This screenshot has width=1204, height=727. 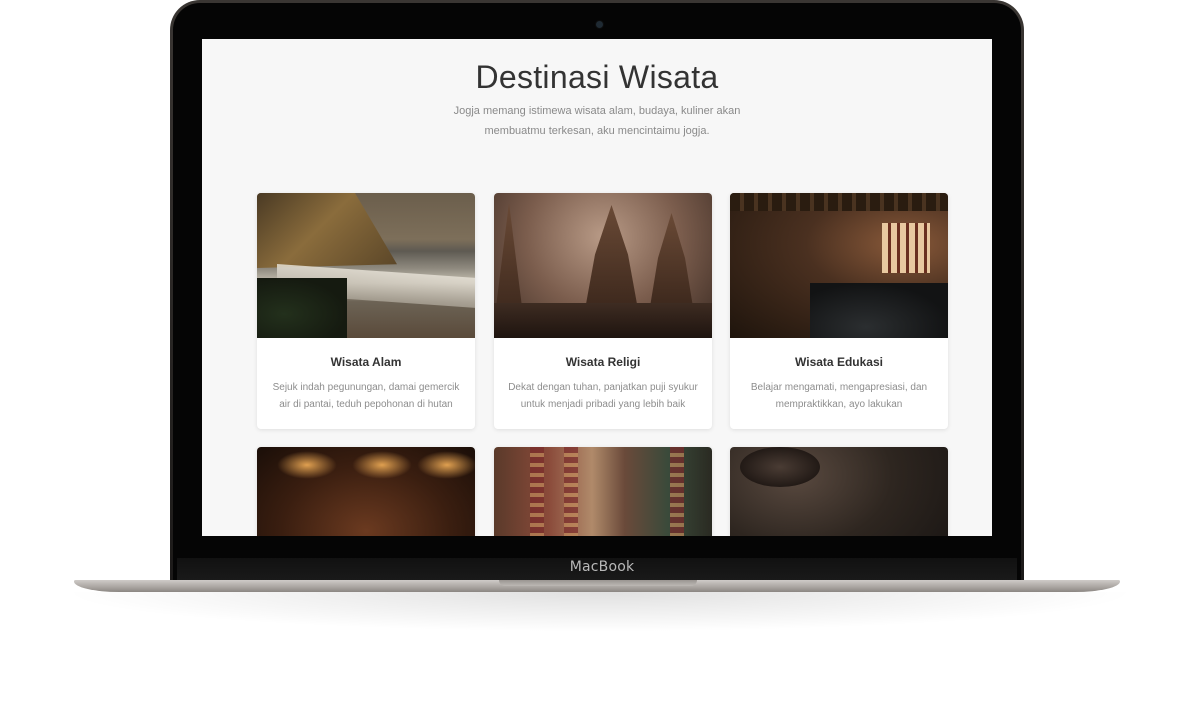 I want to click on temple-photo, so click(x=603, y=265).